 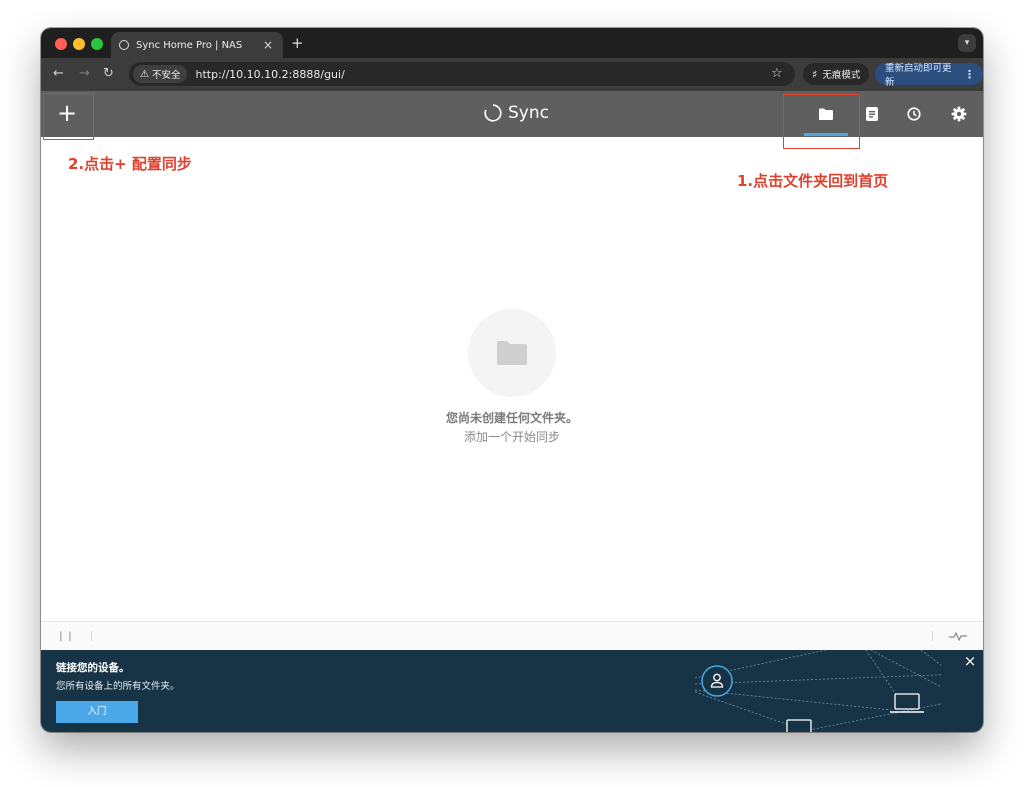 What do you see at coordinates (130, 164) in the screenshot?
I see `annotation-step2: 2.点击+ 配置同步` at bounding box center [130, 164].